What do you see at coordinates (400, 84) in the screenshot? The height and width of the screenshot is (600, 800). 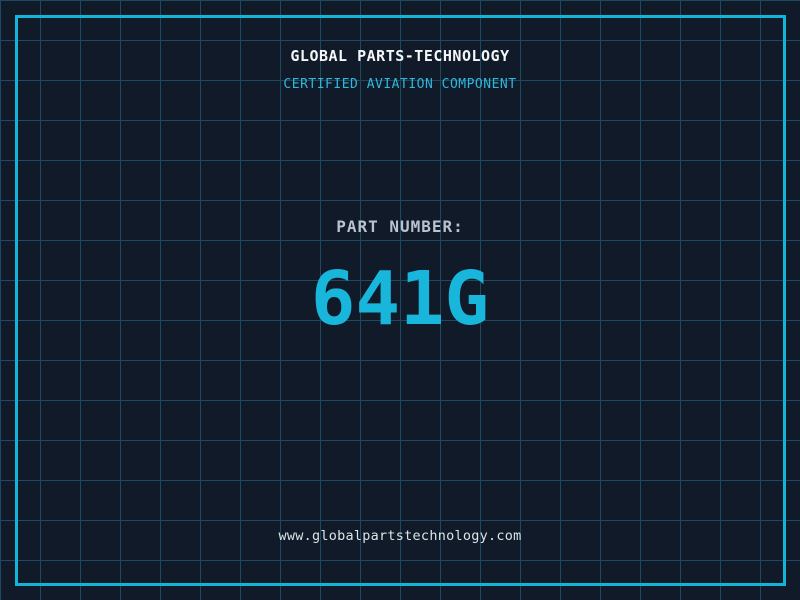 I see `certificate-subtitle: CERTIFIED AVIATION COMPONENT` at bounding box center [400, 84].